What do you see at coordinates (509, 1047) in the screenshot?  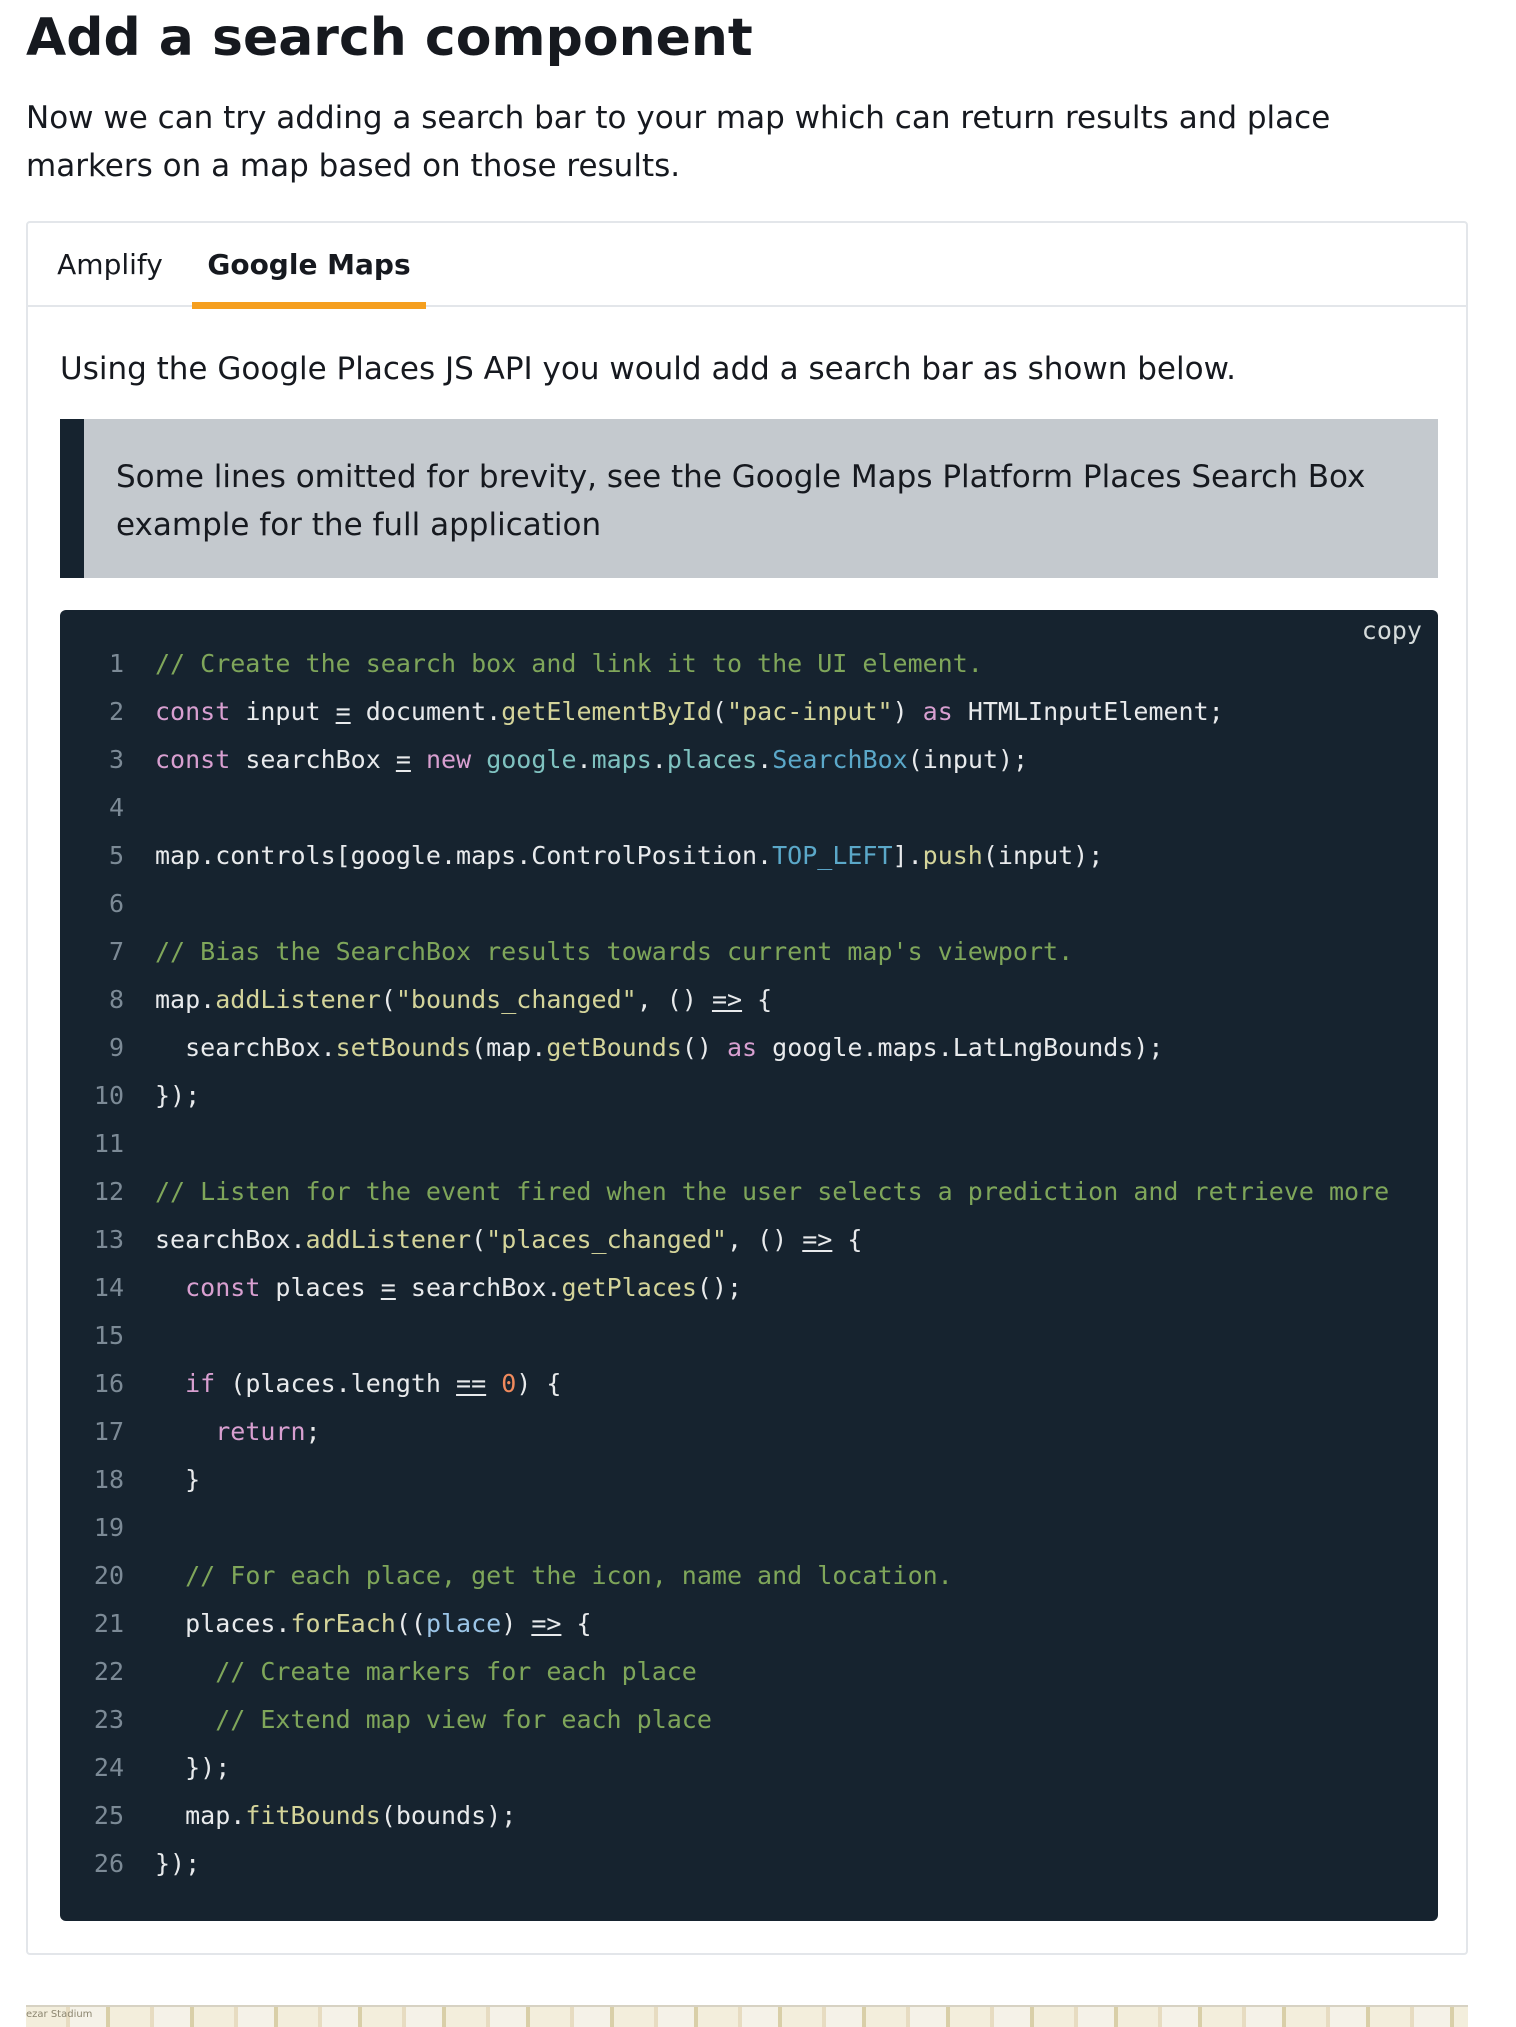 I see `code-token: (map.` at bounding box center [509, 1047].